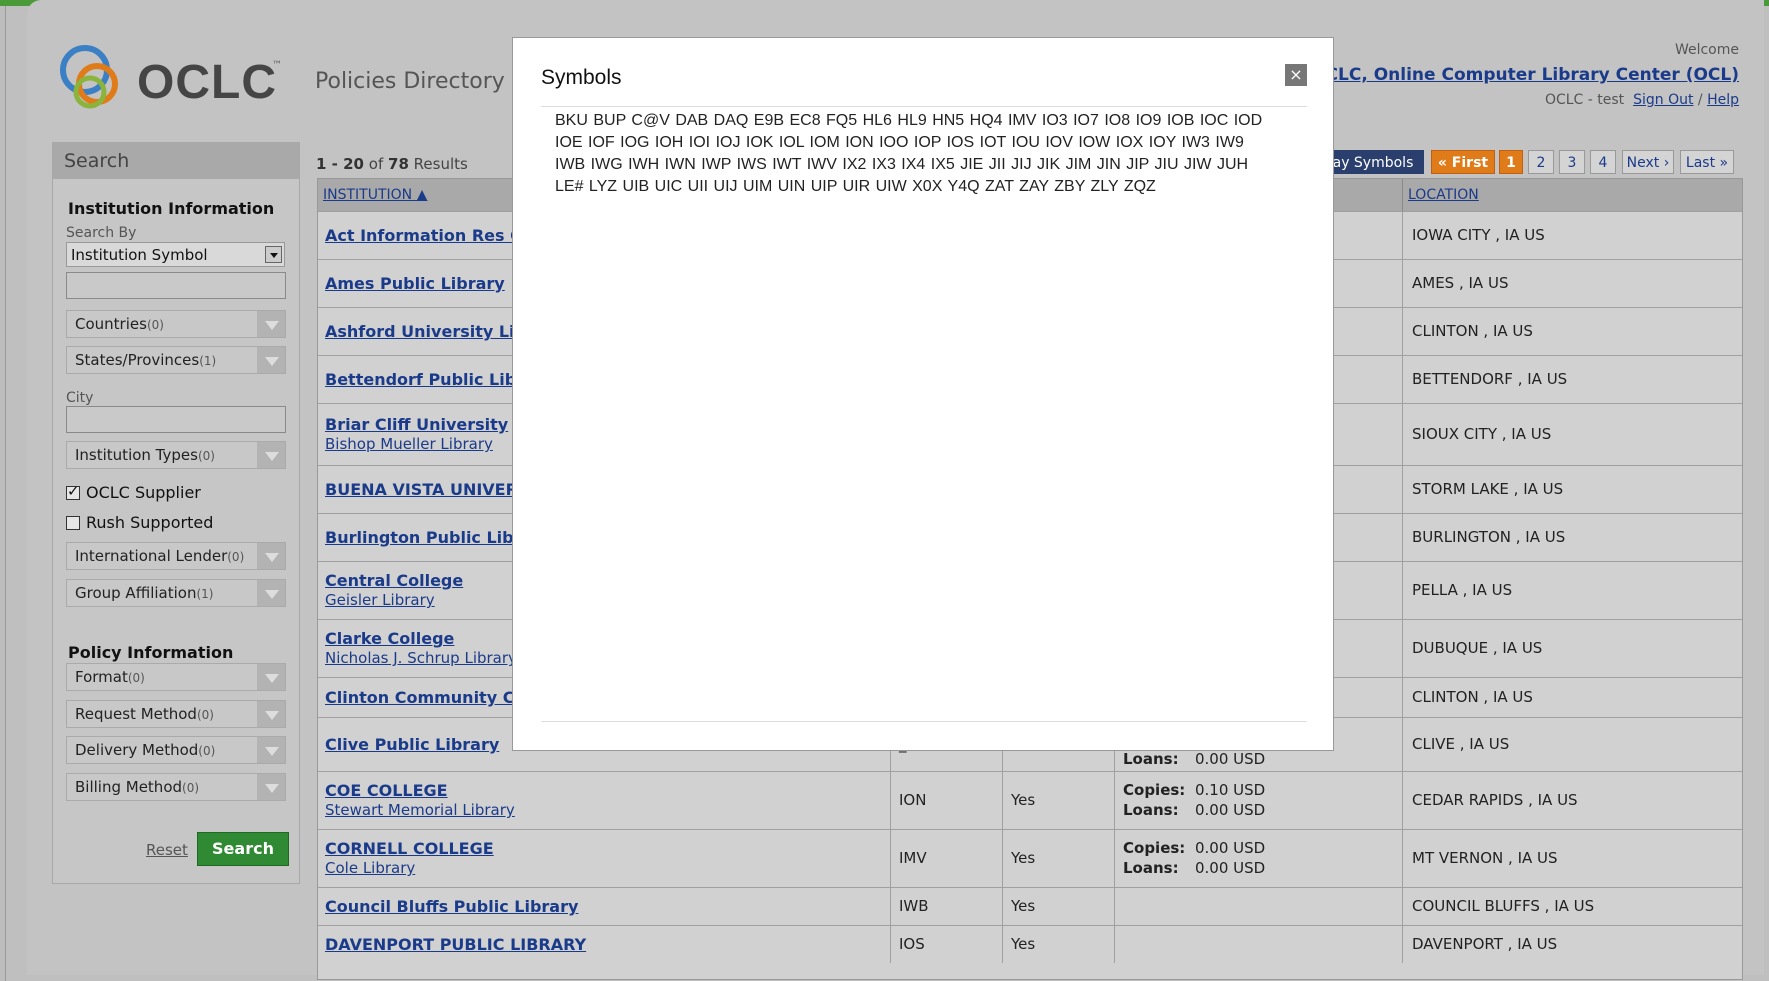 The image size is (1769, 981). Describe the element at coordinates (1648, 162) in the screenshot. I see `next-page-button: Next ›` at that location.